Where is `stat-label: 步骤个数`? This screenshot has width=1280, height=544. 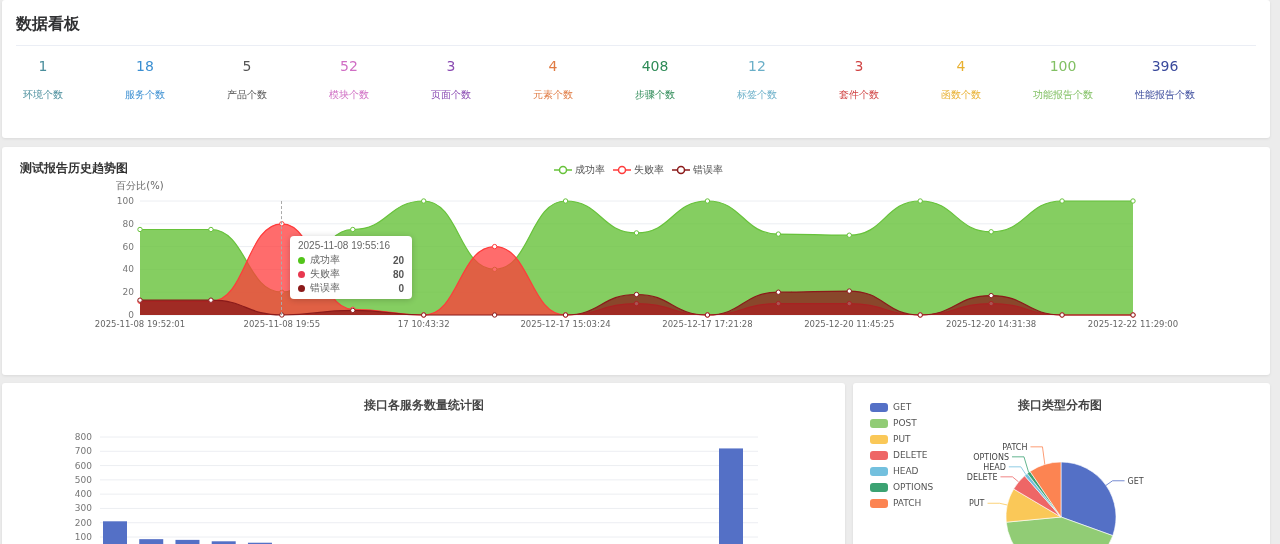 stat-label: 步骤个数 is located at coordinates (655, 95).